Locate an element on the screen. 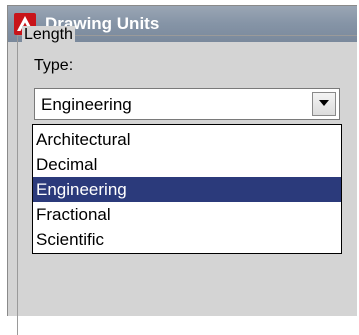 The height and width of the screenshot is (335, 359). chevron-down-icon is located at coordinates (324, 103).